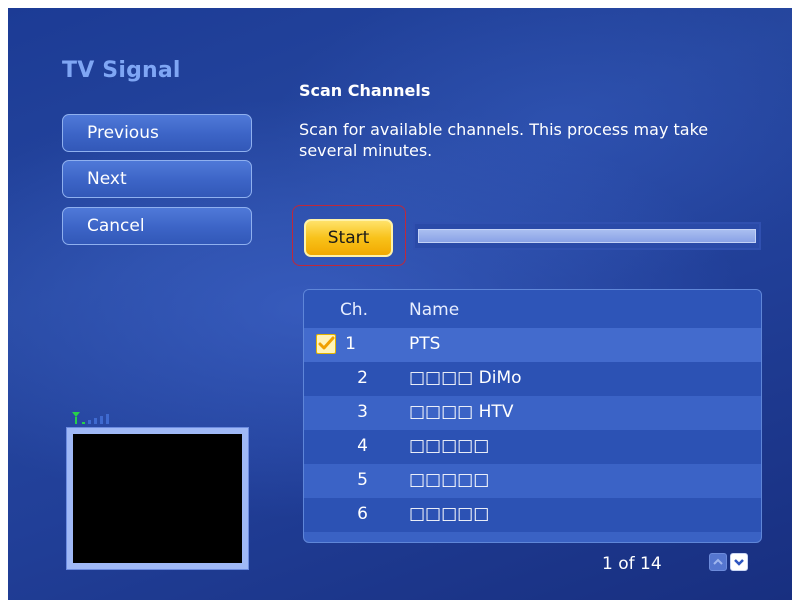 The image size is (800, 608). Describe the element at coordinates (532, 481) in the screenshot. I see `channel-row: 5 □□□□□` at that location.